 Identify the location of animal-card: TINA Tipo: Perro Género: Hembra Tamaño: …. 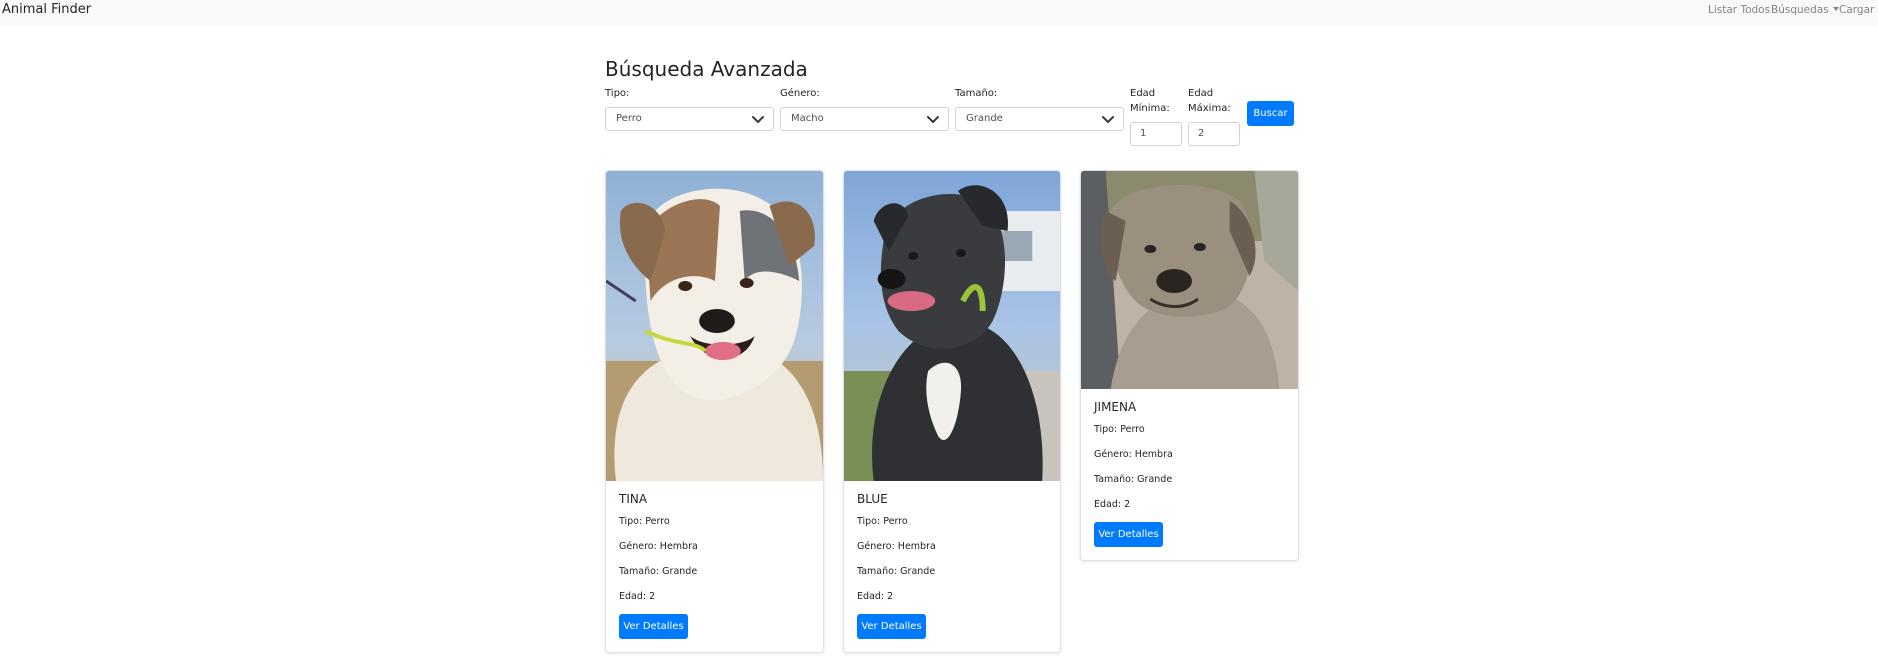
(714, 411).